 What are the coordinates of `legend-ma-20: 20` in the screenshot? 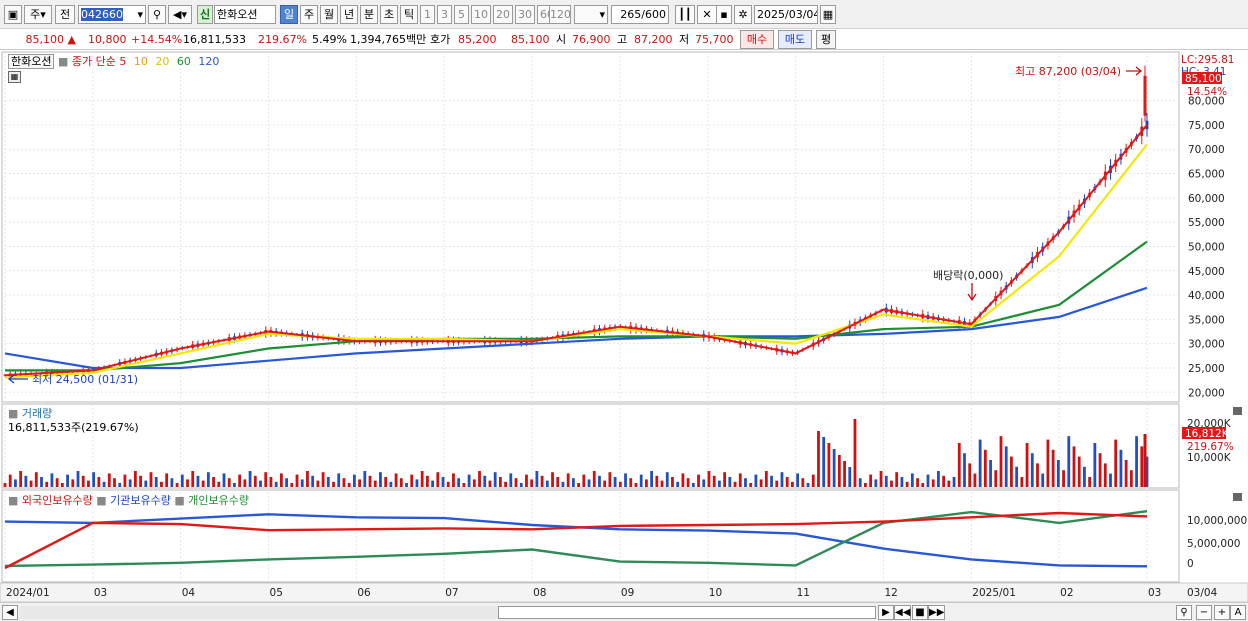 It's located at (162, 61).